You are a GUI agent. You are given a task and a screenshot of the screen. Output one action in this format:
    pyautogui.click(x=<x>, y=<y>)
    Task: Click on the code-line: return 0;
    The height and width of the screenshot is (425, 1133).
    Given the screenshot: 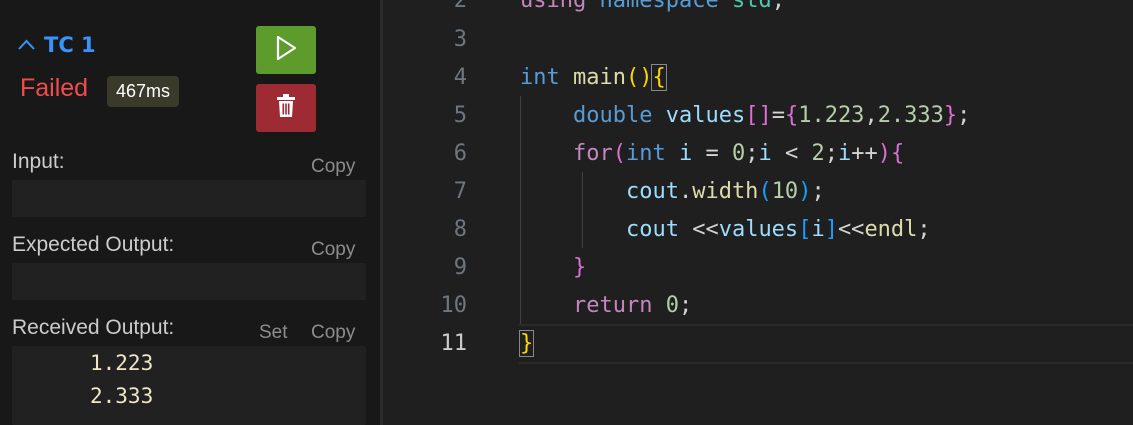 What is the action you would take?
    pyautogui.click(x=606, y=306)
    